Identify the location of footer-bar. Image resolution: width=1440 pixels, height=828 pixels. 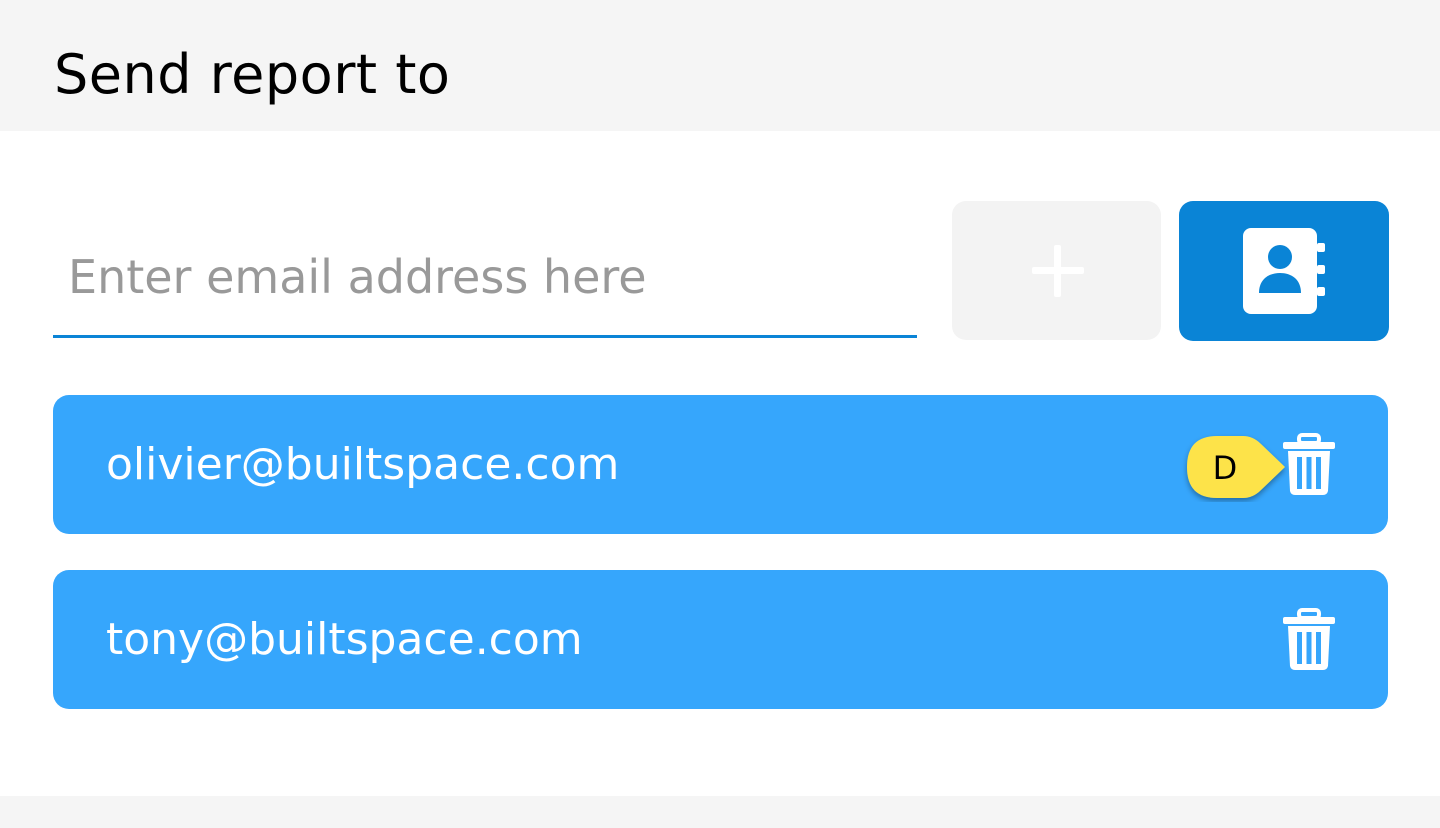
(720, 812).